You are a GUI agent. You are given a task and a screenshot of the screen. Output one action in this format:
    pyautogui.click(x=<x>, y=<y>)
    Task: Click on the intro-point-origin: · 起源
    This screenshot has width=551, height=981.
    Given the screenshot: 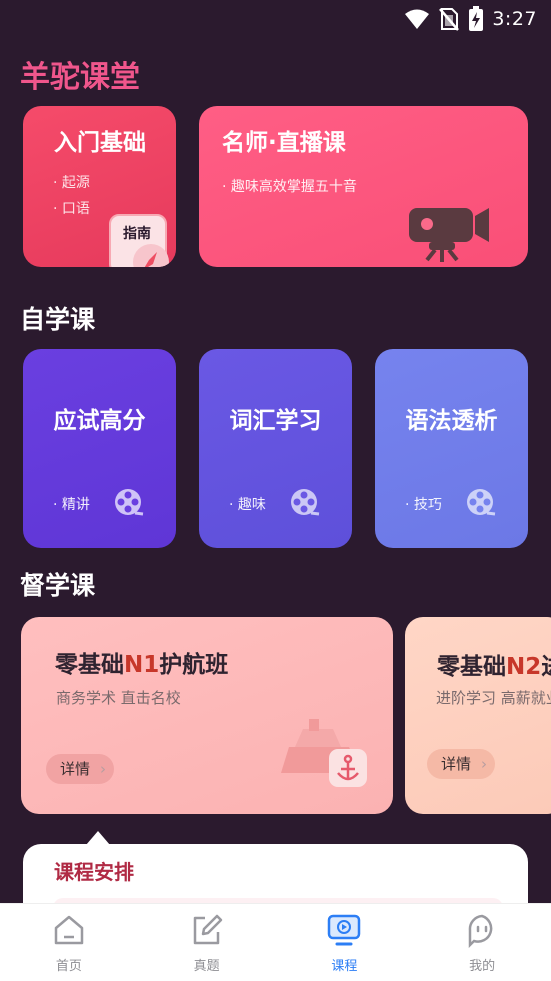 What is the action you would take?
    pyautogui.click(x=71, y=183)
    